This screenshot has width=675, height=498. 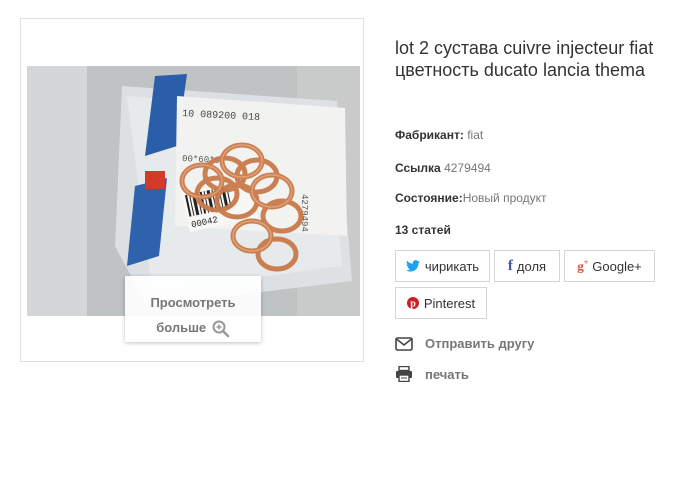 I want to click on facebook-share-label: доля, so click(x=531, y=266).